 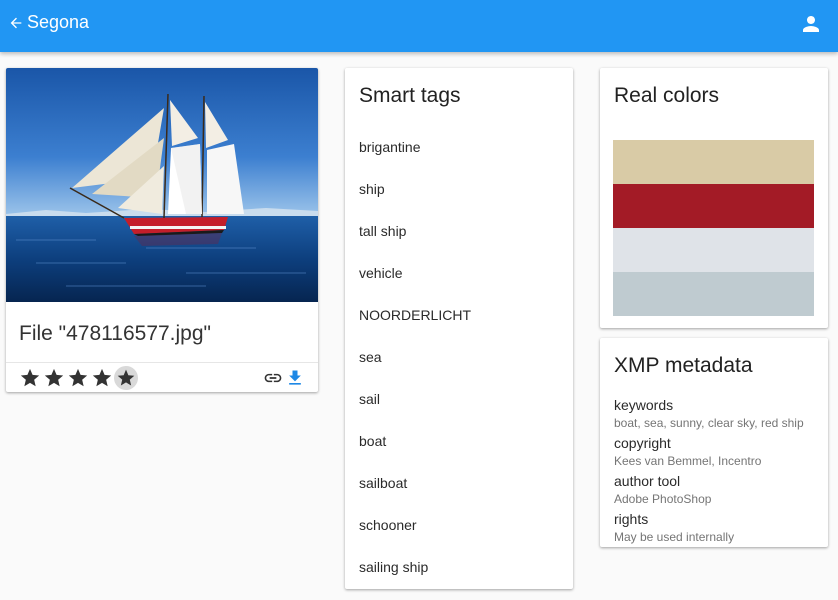 I want to click on tag-item: schooner, so click(x=388, y=525).